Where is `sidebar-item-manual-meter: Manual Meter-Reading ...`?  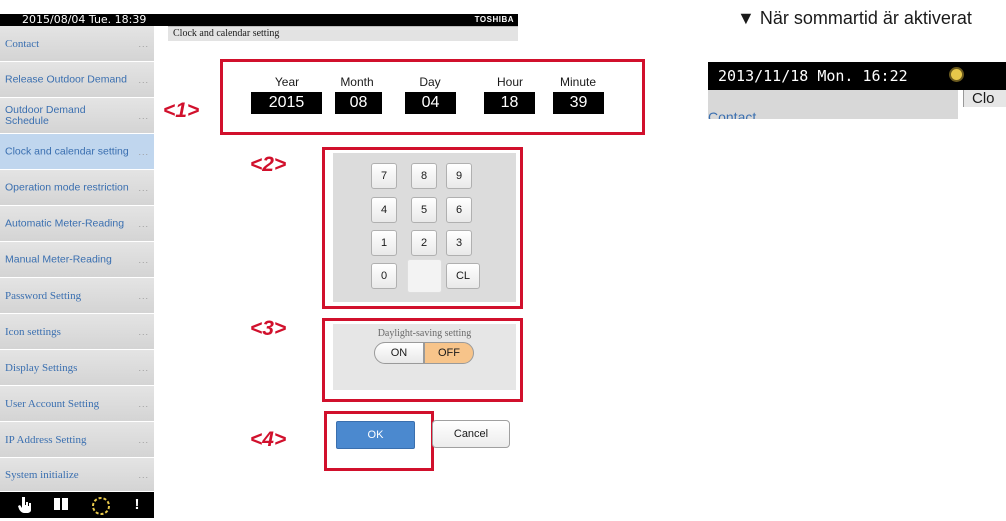
sidebar-item-manual-meter: Manual Meter-Reading ... is located at coordinates (77, 260).